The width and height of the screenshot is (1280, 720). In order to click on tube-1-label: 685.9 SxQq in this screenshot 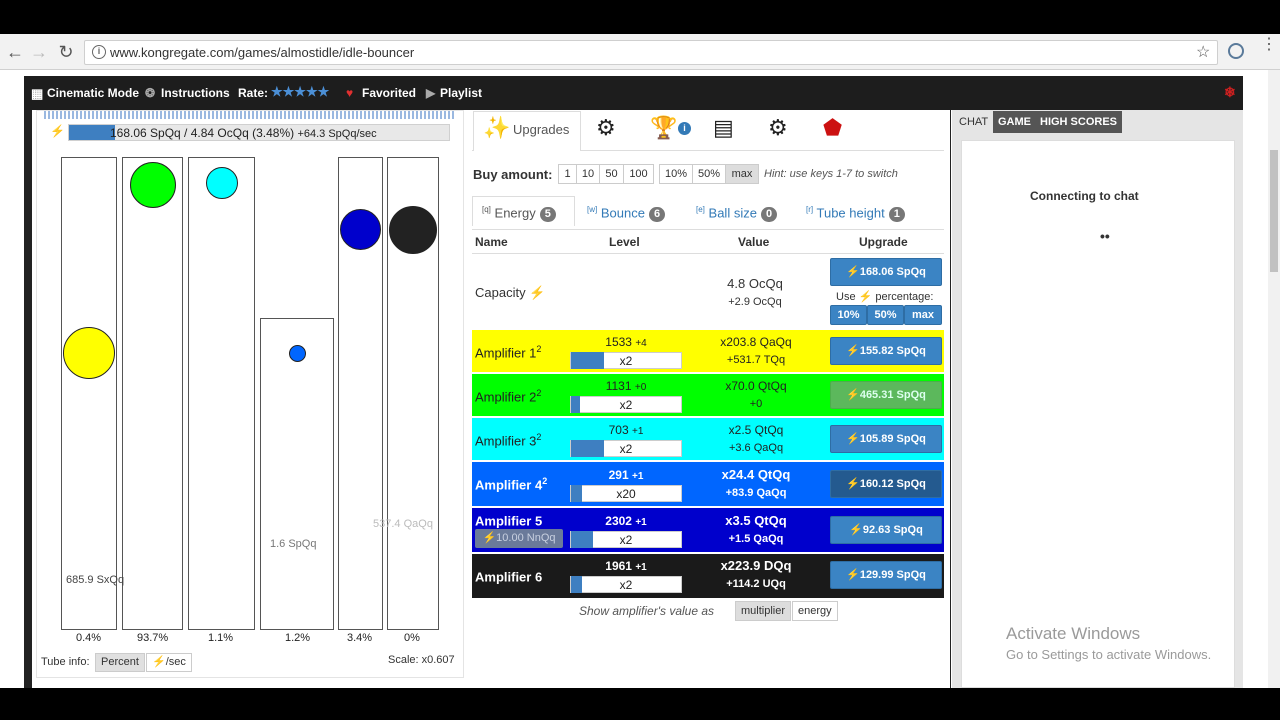, I will do `click(95, 580)`.